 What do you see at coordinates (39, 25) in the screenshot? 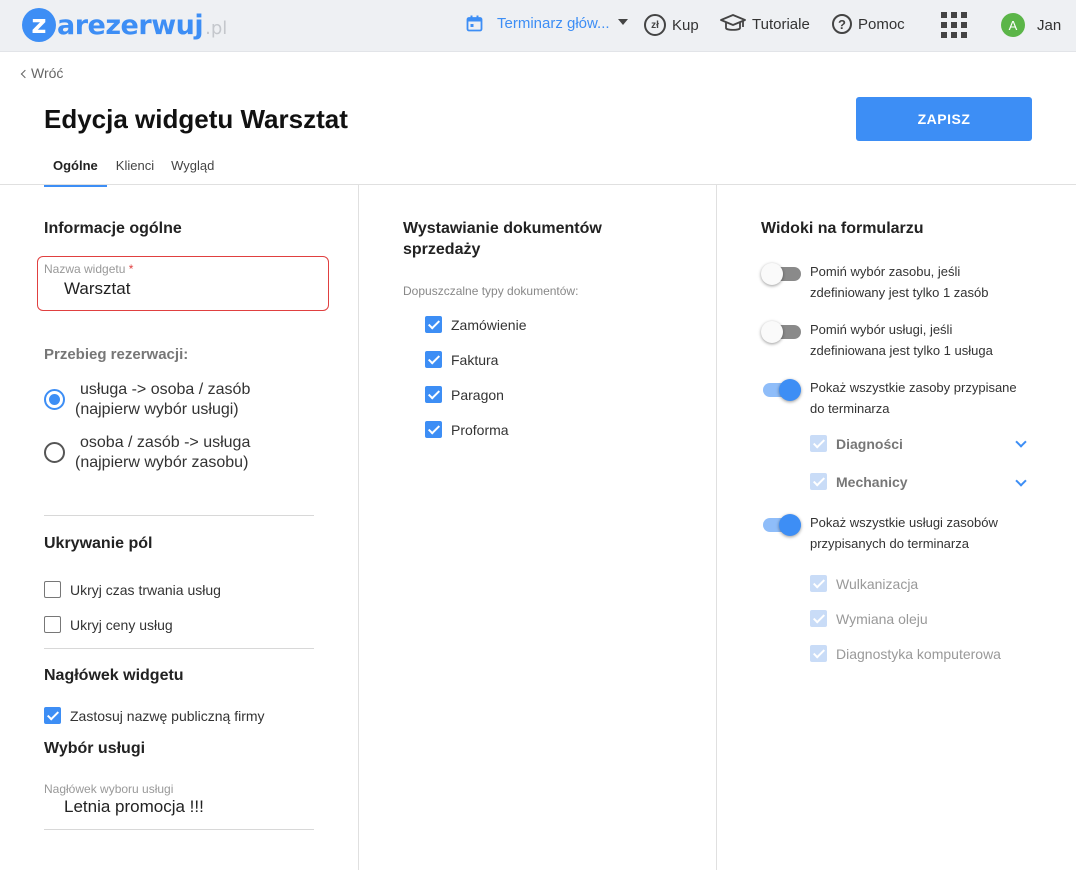
I see `logo-mark: z` at bounding box center [39, 25].